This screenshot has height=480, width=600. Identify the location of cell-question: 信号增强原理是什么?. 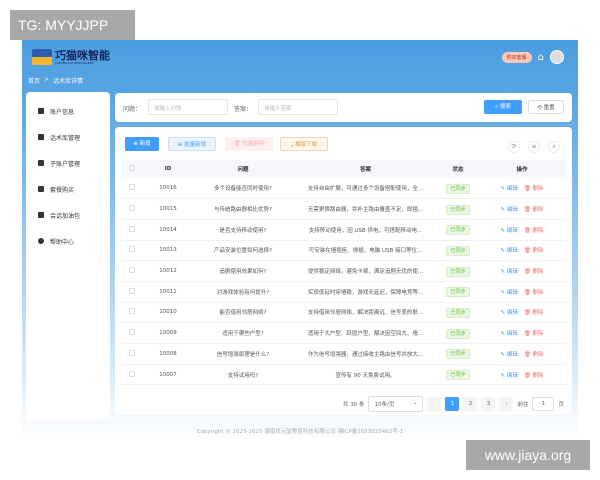
(243, 354).